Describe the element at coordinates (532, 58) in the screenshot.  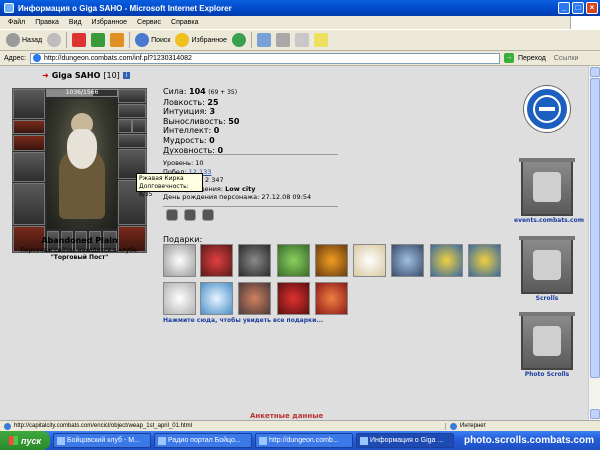
I see `go-button: Переход` at that location.